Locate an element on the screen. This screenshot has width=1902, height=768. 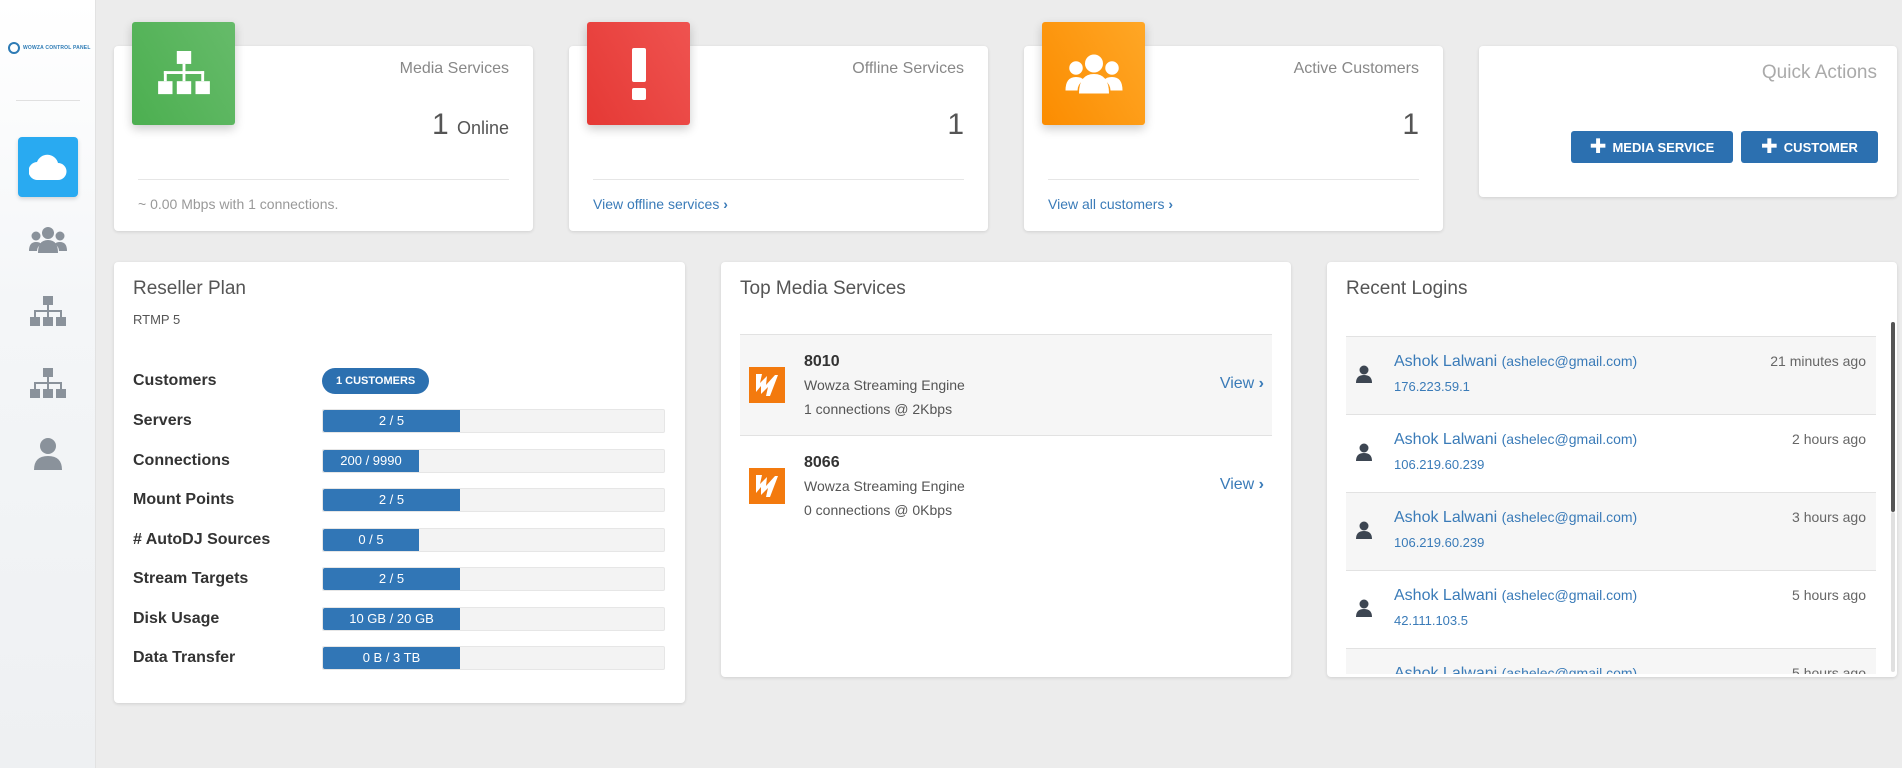
service-name: 8066 is located at coordinates (822, 462).